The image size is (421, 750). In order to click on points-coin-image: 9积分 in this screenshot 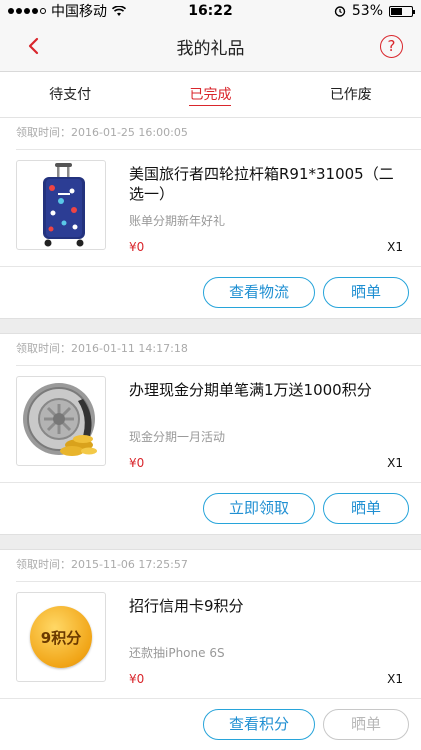, I will do `click(61, 637)`.